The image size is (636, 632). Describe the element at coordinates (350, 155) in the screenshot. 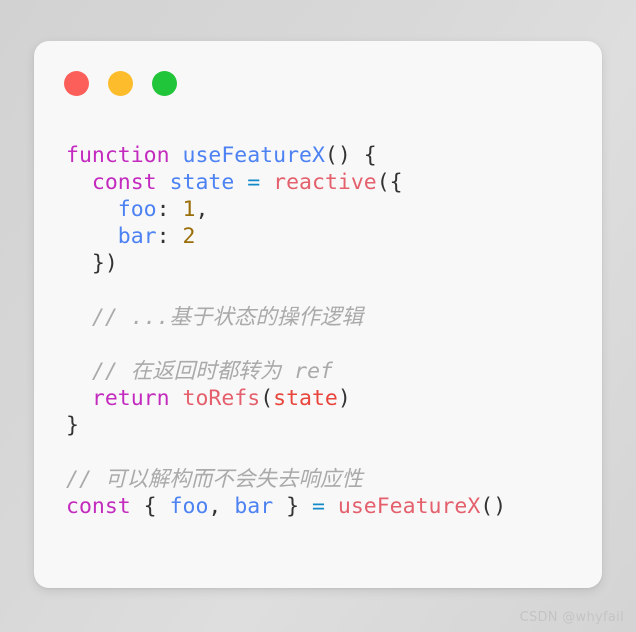

I see `code-token: () {` at that location.